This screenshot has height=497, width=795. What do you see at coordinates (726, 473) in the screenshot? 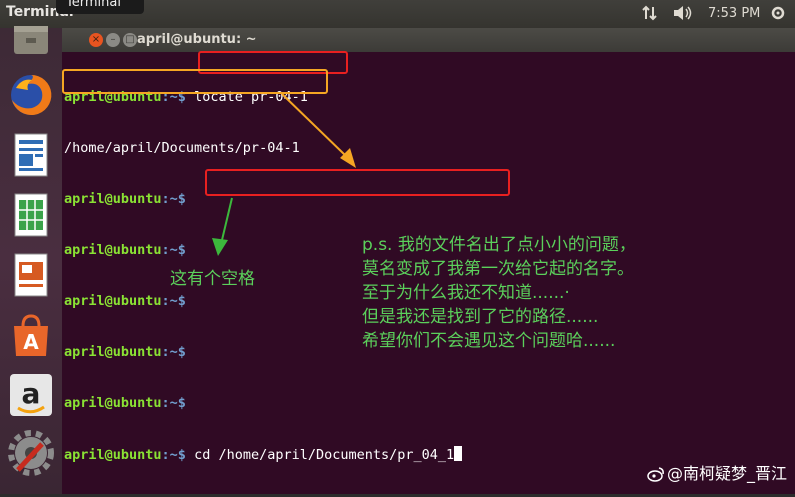
I see `watermark-text: @南柯疑梦_晋江` at bounding box center [726, 473].